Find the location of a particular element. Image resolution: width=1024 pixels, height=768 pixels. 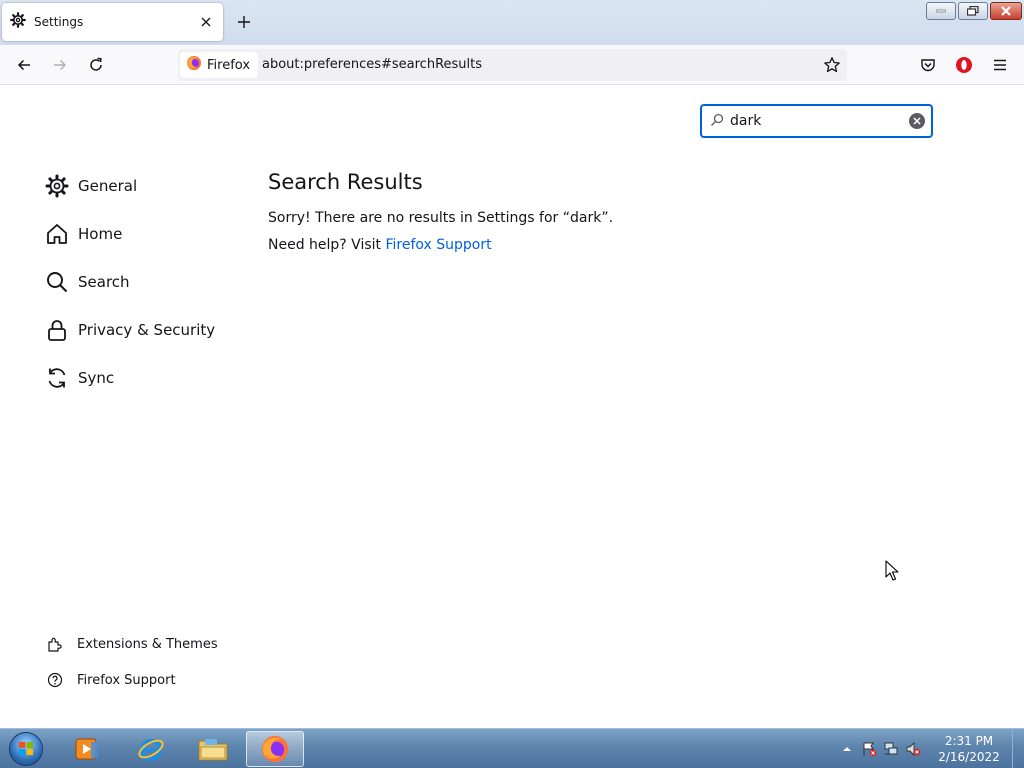

identity-label: Firefox is located at coordinates (229, 65).